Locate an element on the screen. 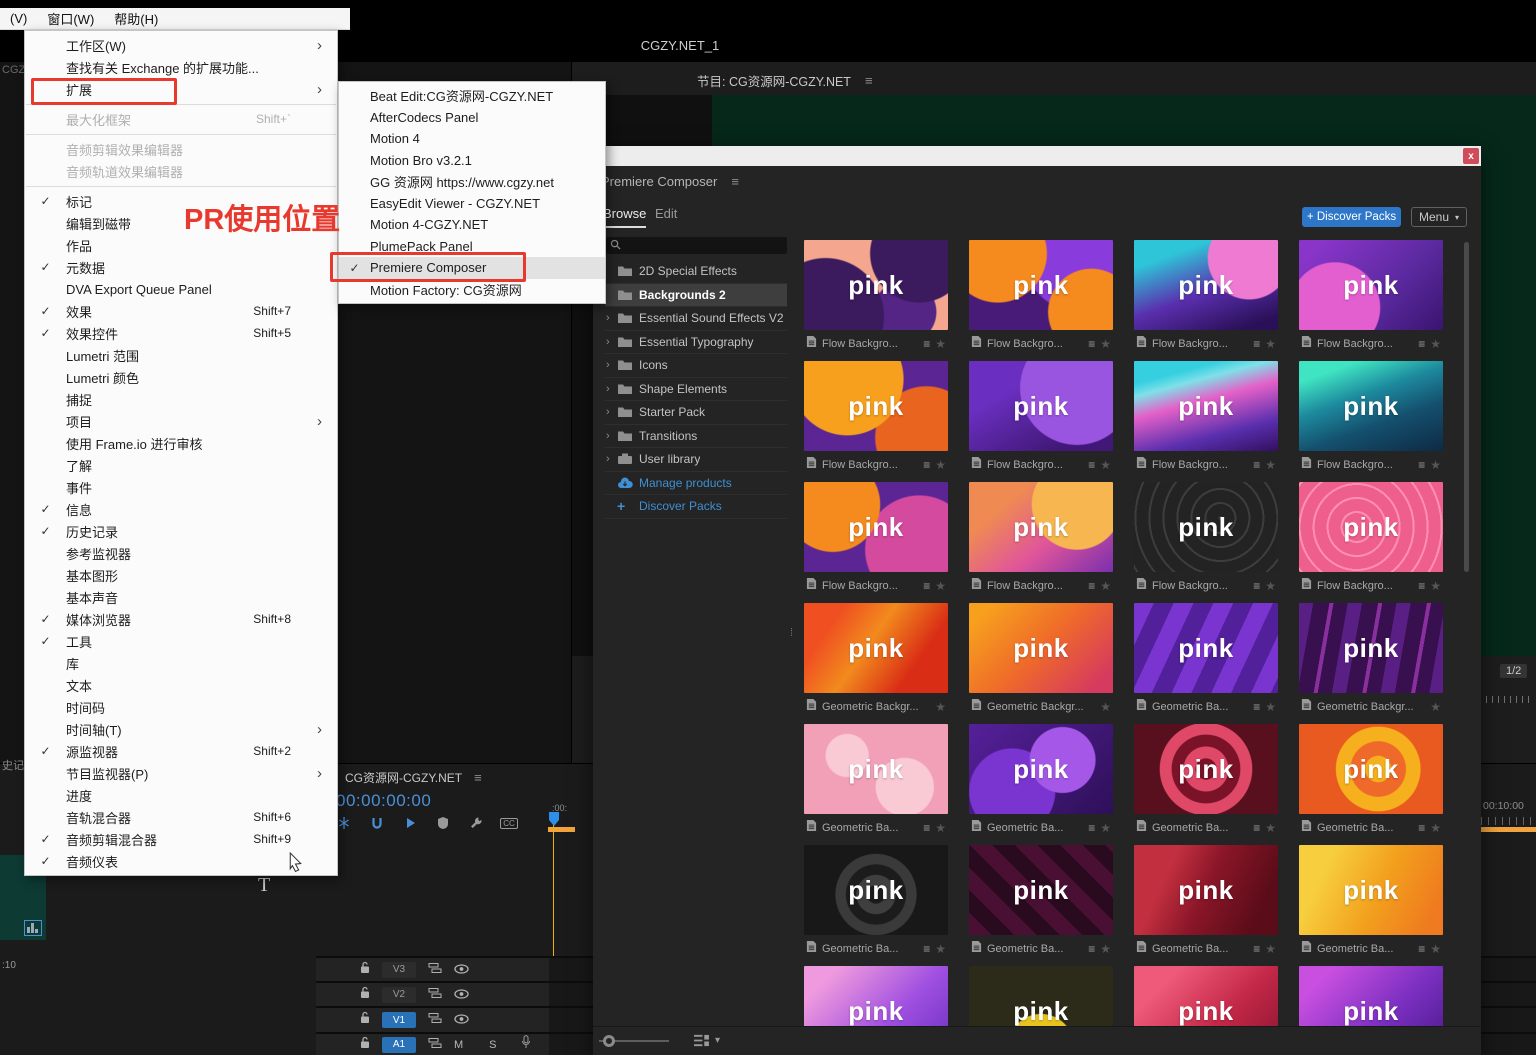  window-menu-item: 音轨混合器 Shift+6 is located at coordinates (181, 817).